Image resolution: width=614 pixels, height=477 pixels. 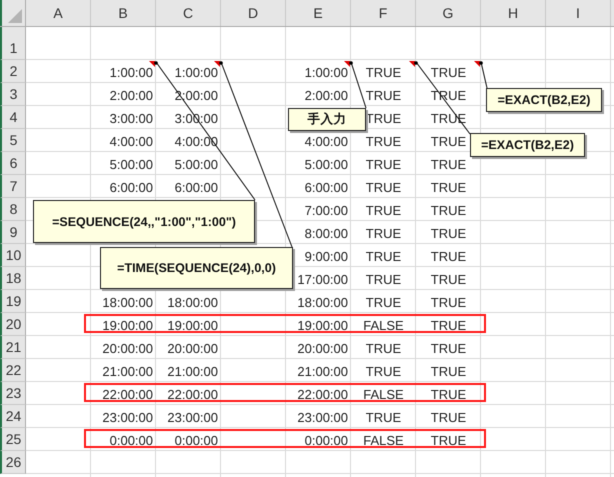 What do you see at coordinates (13, 255) in the screenshot?
I see `row-header: 10` at bounding box center [13, 255].